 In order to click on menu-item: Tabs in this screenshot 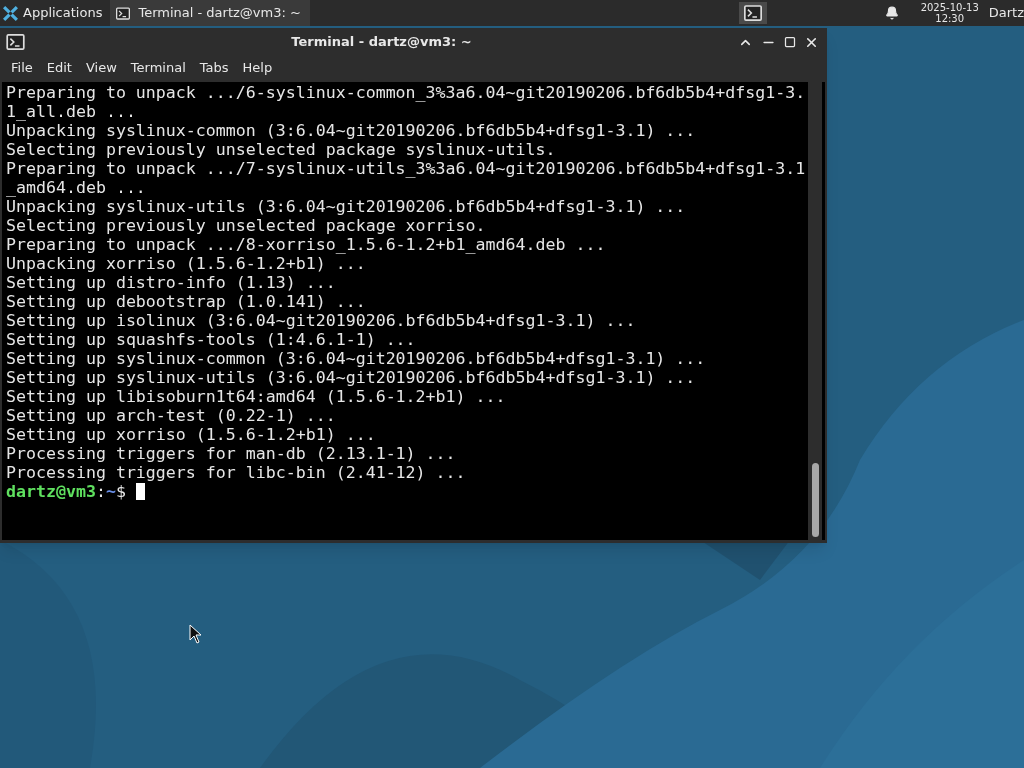, I will do `click(214, 68)`.